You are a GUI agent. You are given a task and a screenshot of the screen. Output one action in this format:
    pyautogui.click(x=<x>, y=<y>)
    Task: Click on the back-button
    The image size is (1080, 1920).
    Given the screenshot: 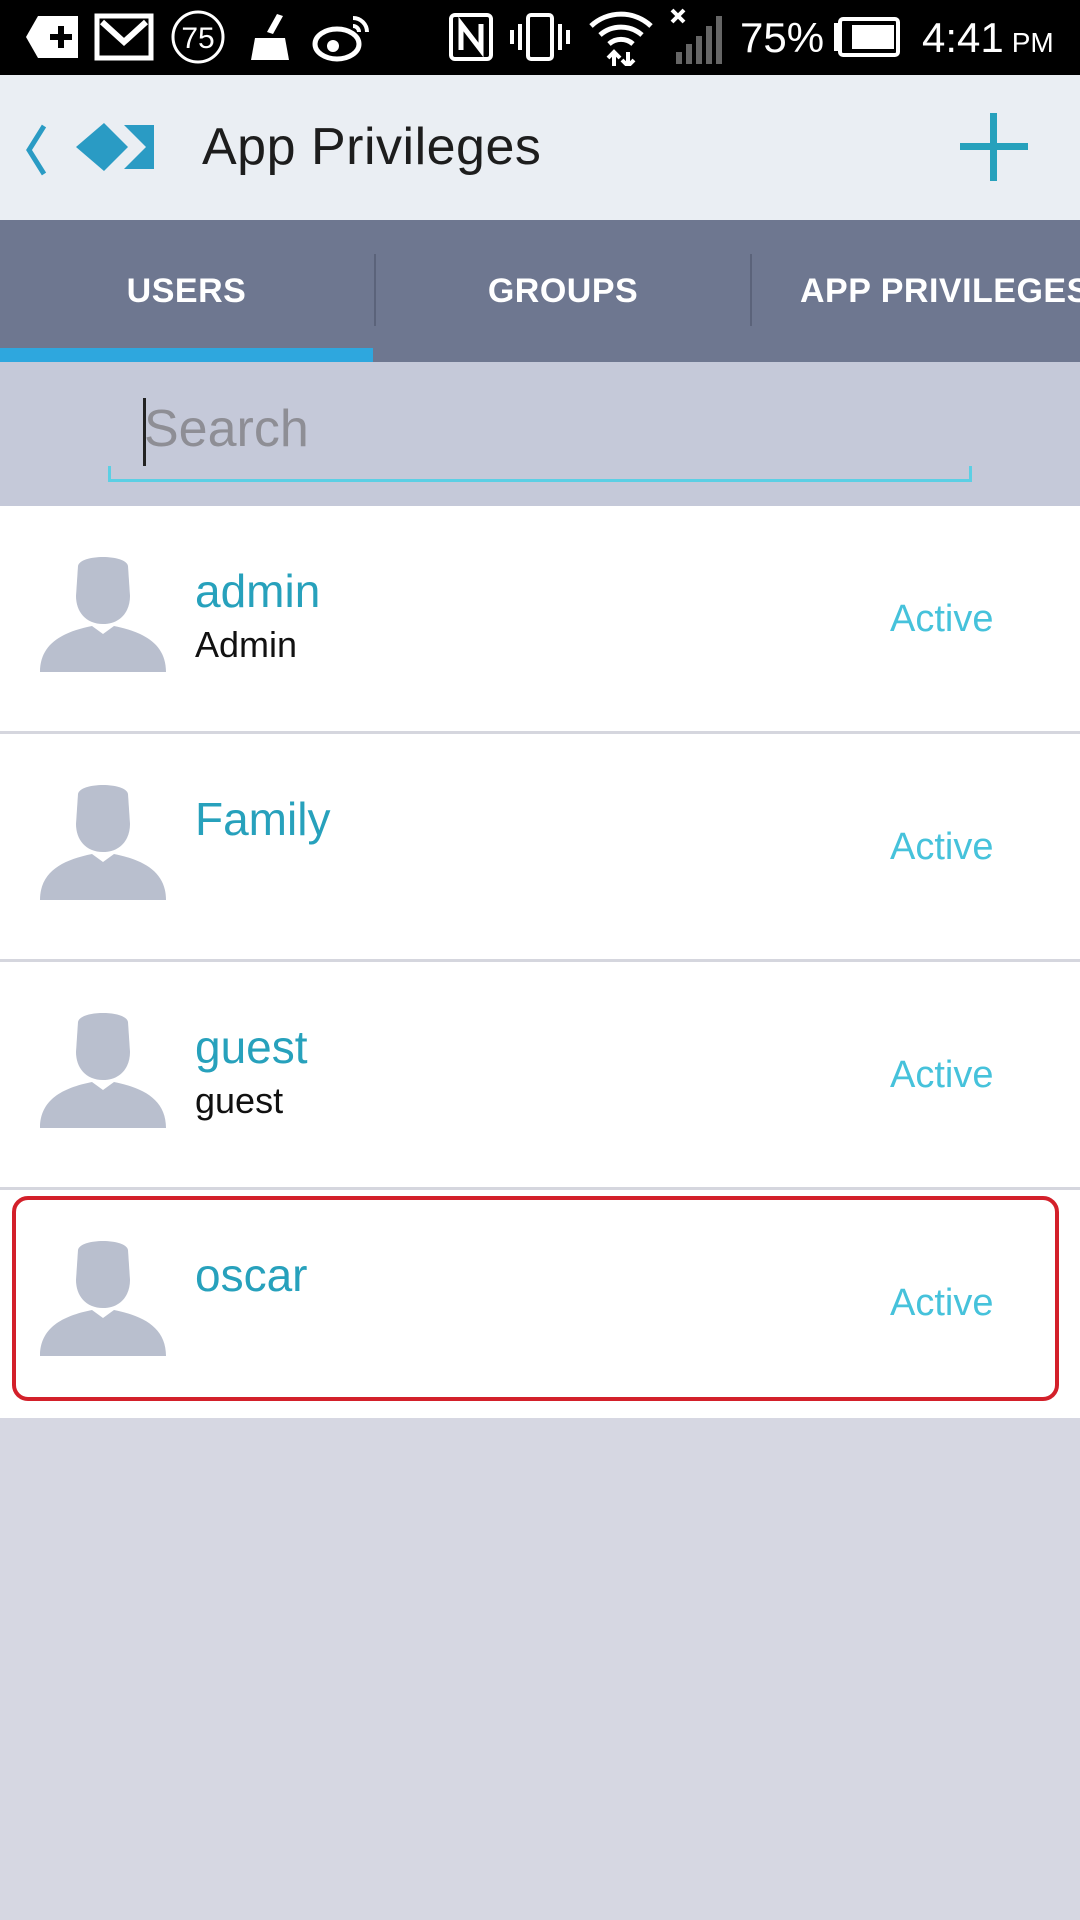 What is the action you would take?
    pyautogui.click(x=36, y=150)
    